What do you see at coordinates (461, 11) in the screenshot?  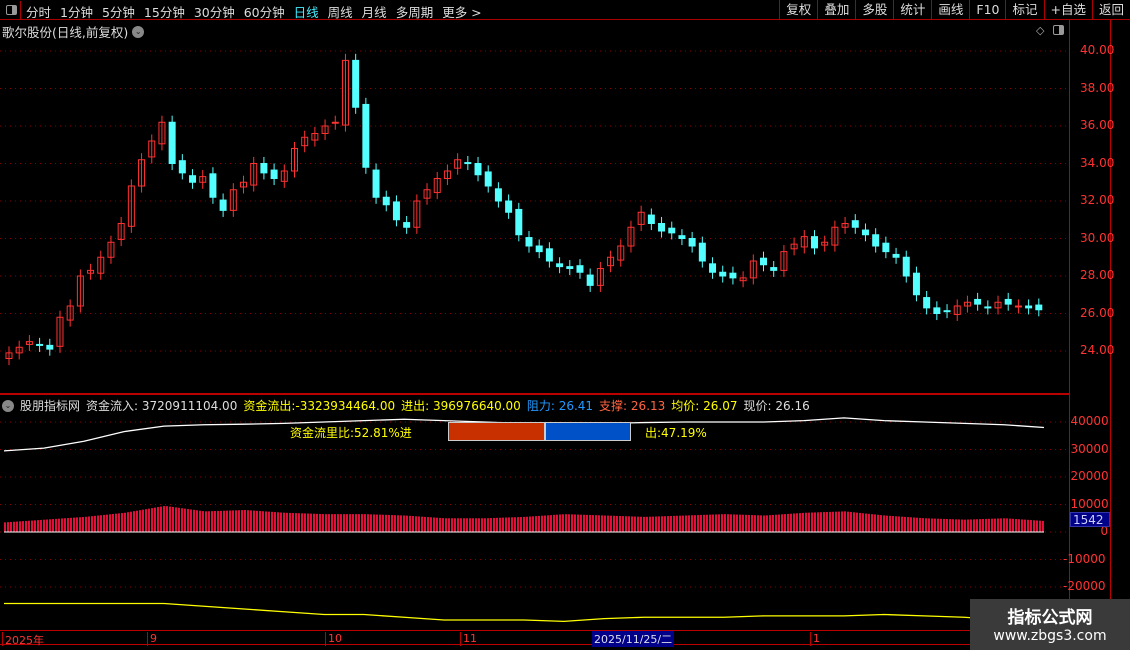 I see `tab-period: 更多 >` at bounding box center [461, 11].